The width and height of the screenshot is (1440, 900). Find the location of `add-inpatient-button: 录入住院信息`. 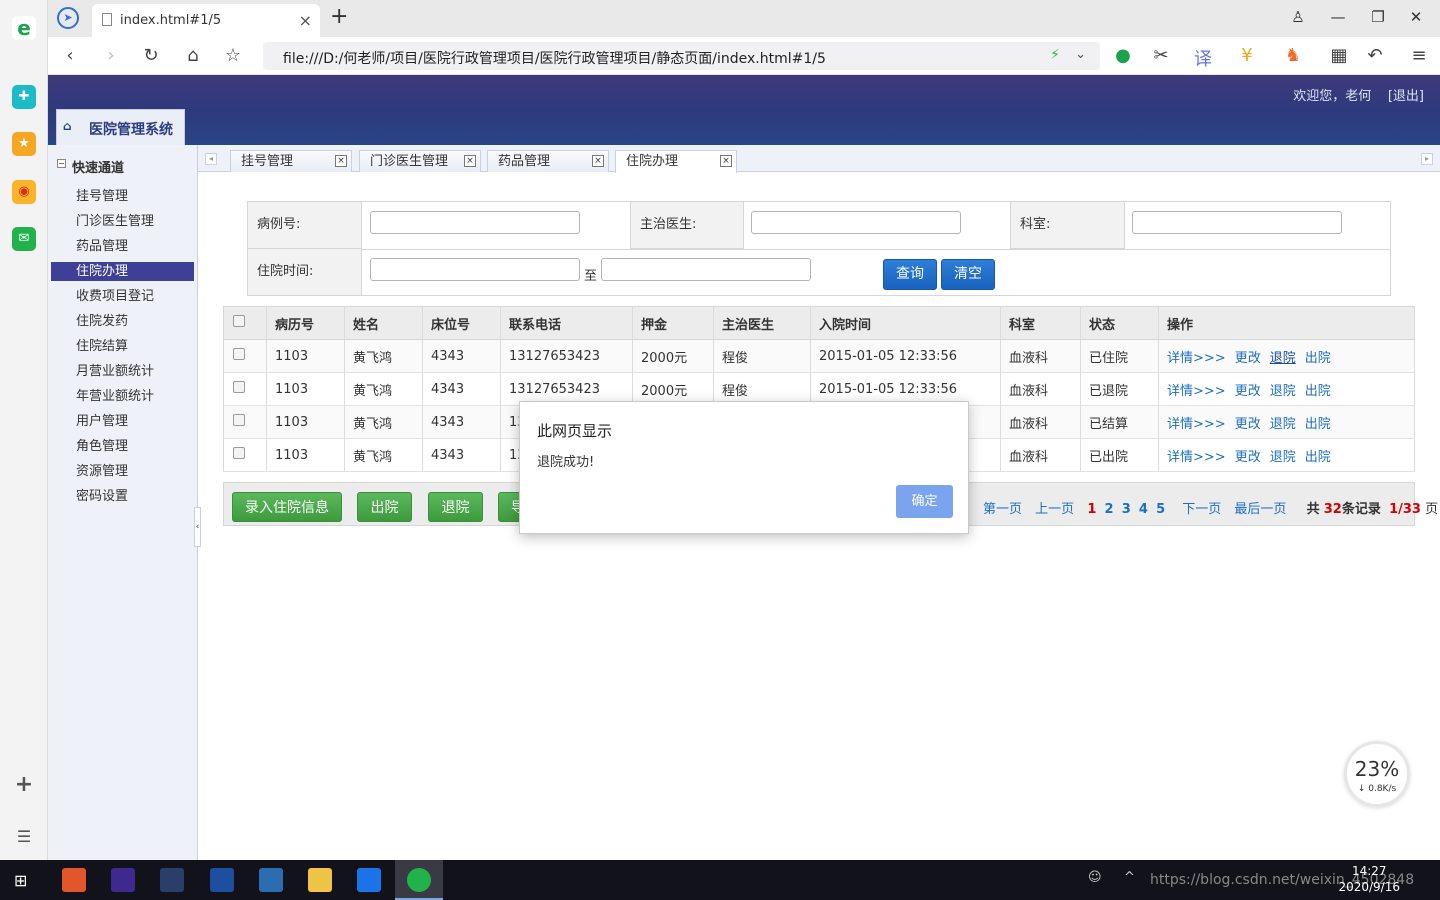

add-inpatient-button: 录入住院信息 is located at coordinates (287, 507).